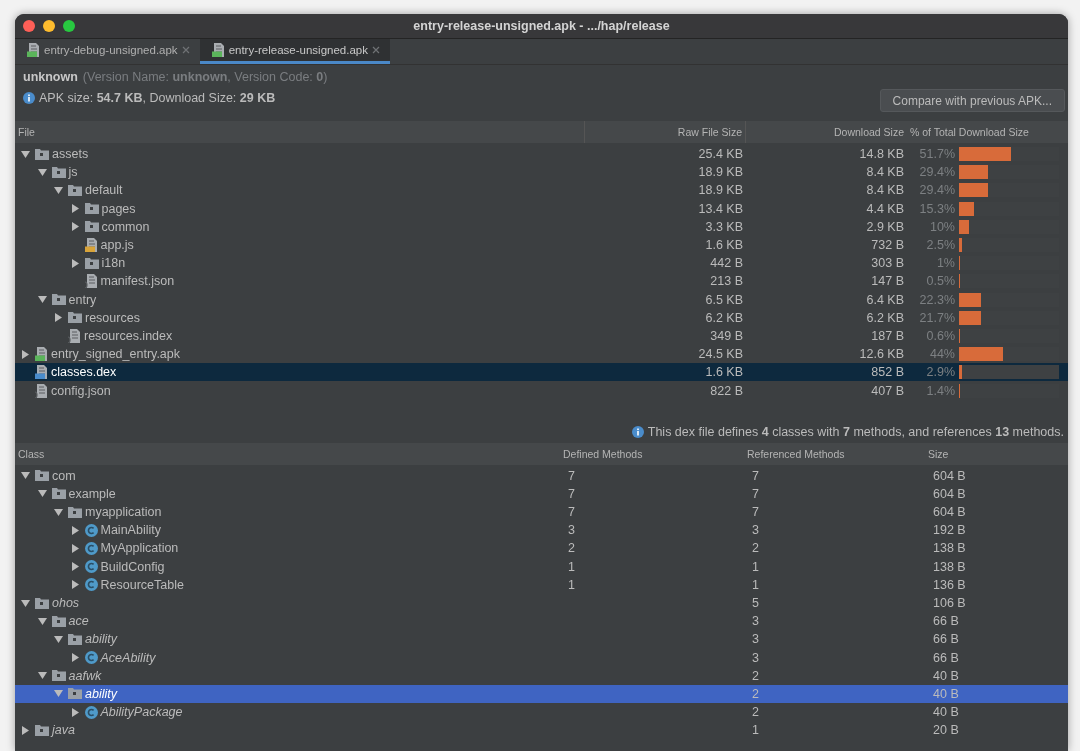 The image size is (1080, 751). I want to click on package-name: example, so click(92, 493).